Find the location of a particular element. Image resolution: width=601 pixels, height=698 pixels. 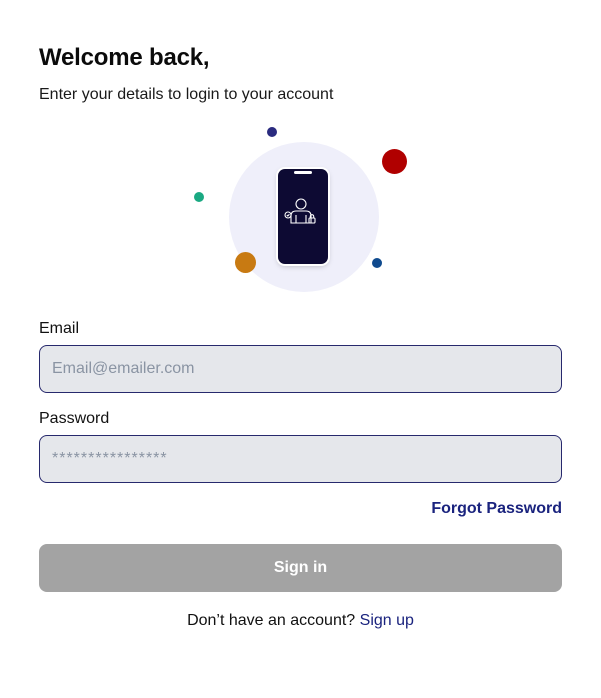

signup-prompt-row: Don’t have an account? Sign up is located at coordinates (300, 621).